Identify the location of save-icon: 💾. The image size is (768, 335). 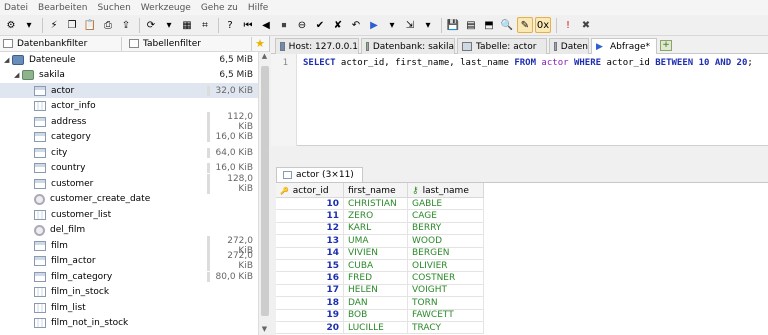
(453, 25).